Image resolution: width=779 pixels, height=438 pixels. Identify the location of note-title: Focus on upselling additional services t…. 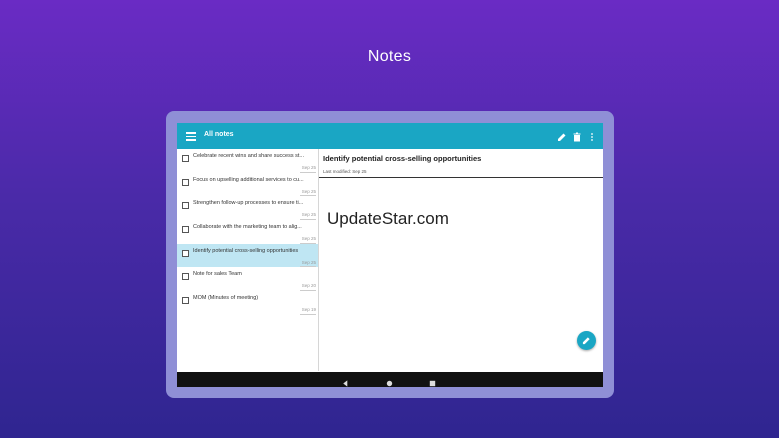
(248, 179).